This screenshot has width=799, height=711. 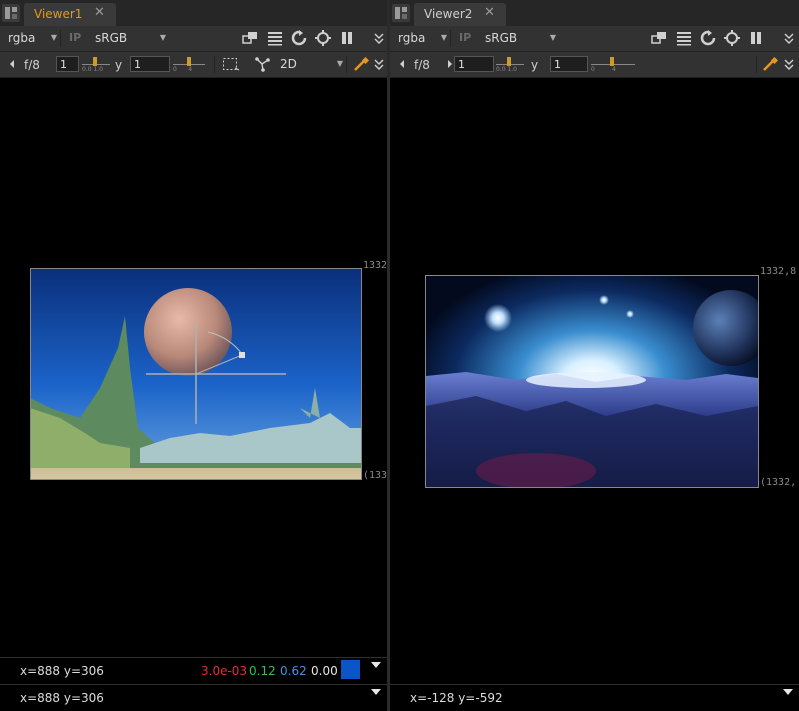 What do you see at coordinates (58, 14) in the screenshot?
I see `tab-viewer1-label: Viewer1` at bounding box center [58, 14].